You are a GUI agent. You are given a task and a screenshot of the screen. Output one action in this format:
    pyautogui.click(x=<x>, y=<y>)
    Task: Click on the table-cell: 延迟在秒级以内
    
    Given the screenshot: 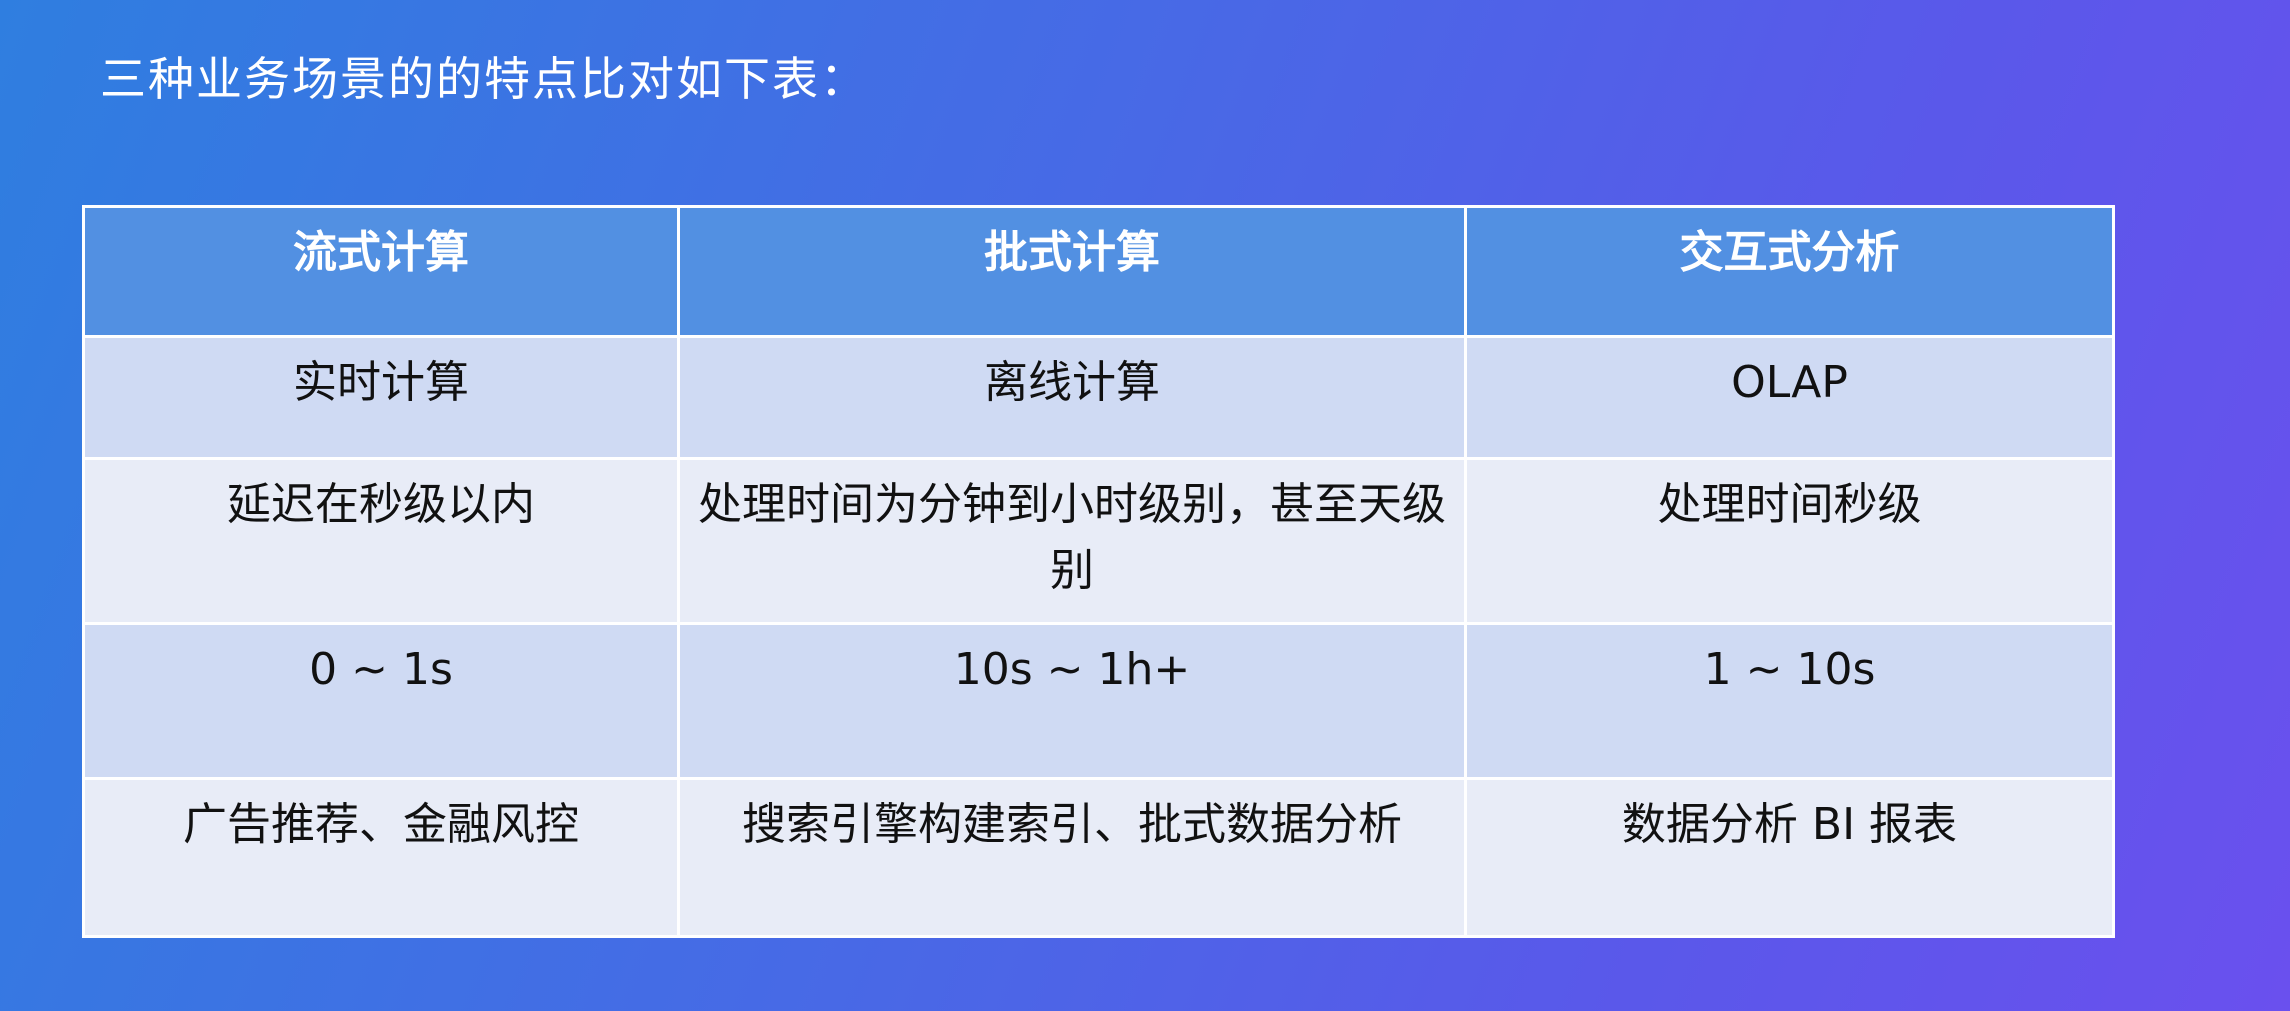 What is the action you would take?
    pyautogui.click(x=381, y=541)
    